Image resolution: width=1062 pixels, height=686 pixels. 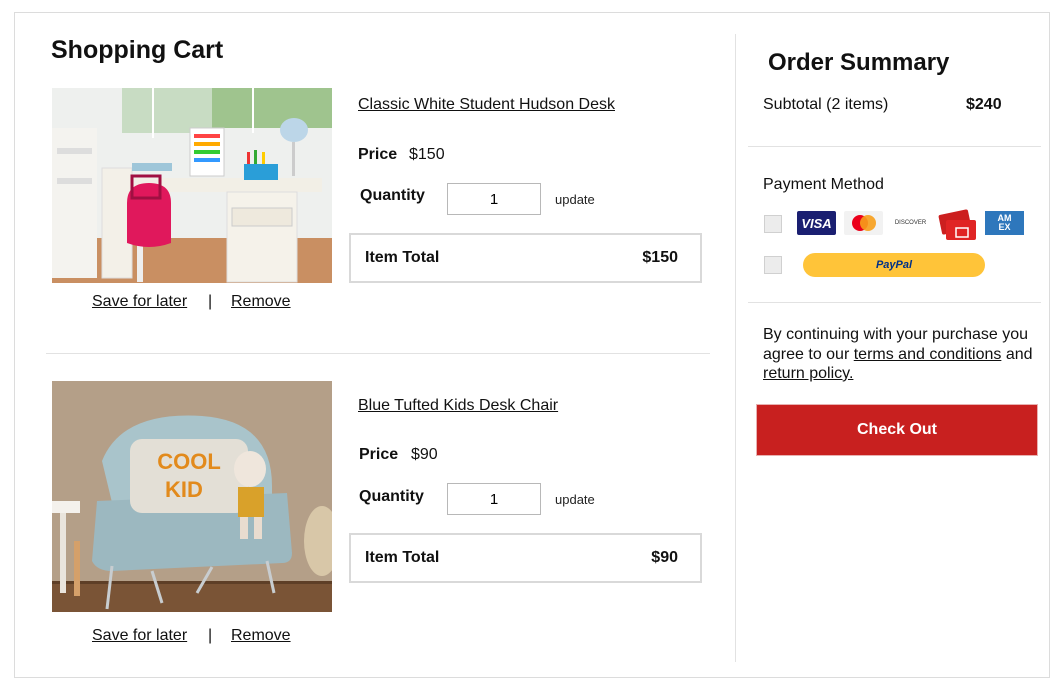 What do you see at coordinates (184, 489) in the screenshot?
I see `svg-text: KID` at bounding box center [184, 489].